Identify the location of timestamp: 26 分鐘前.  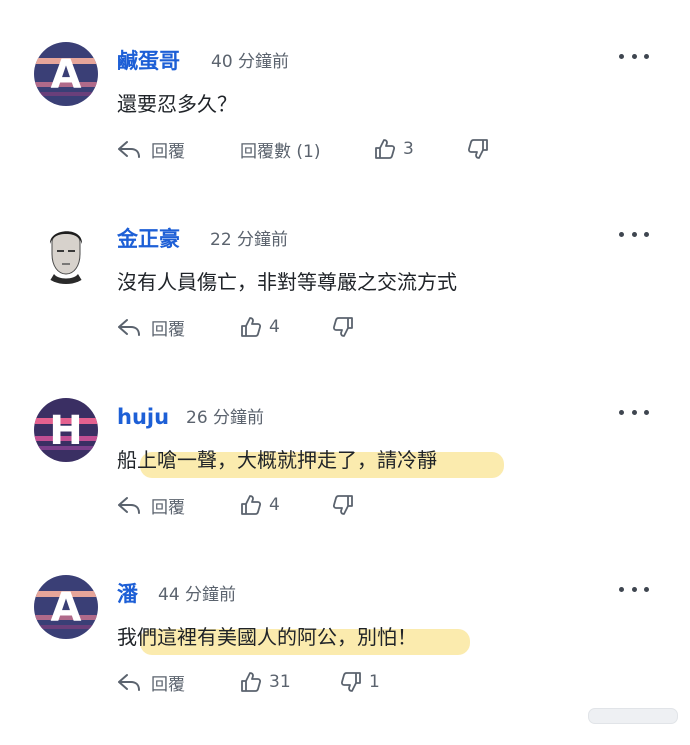
(225, 418).